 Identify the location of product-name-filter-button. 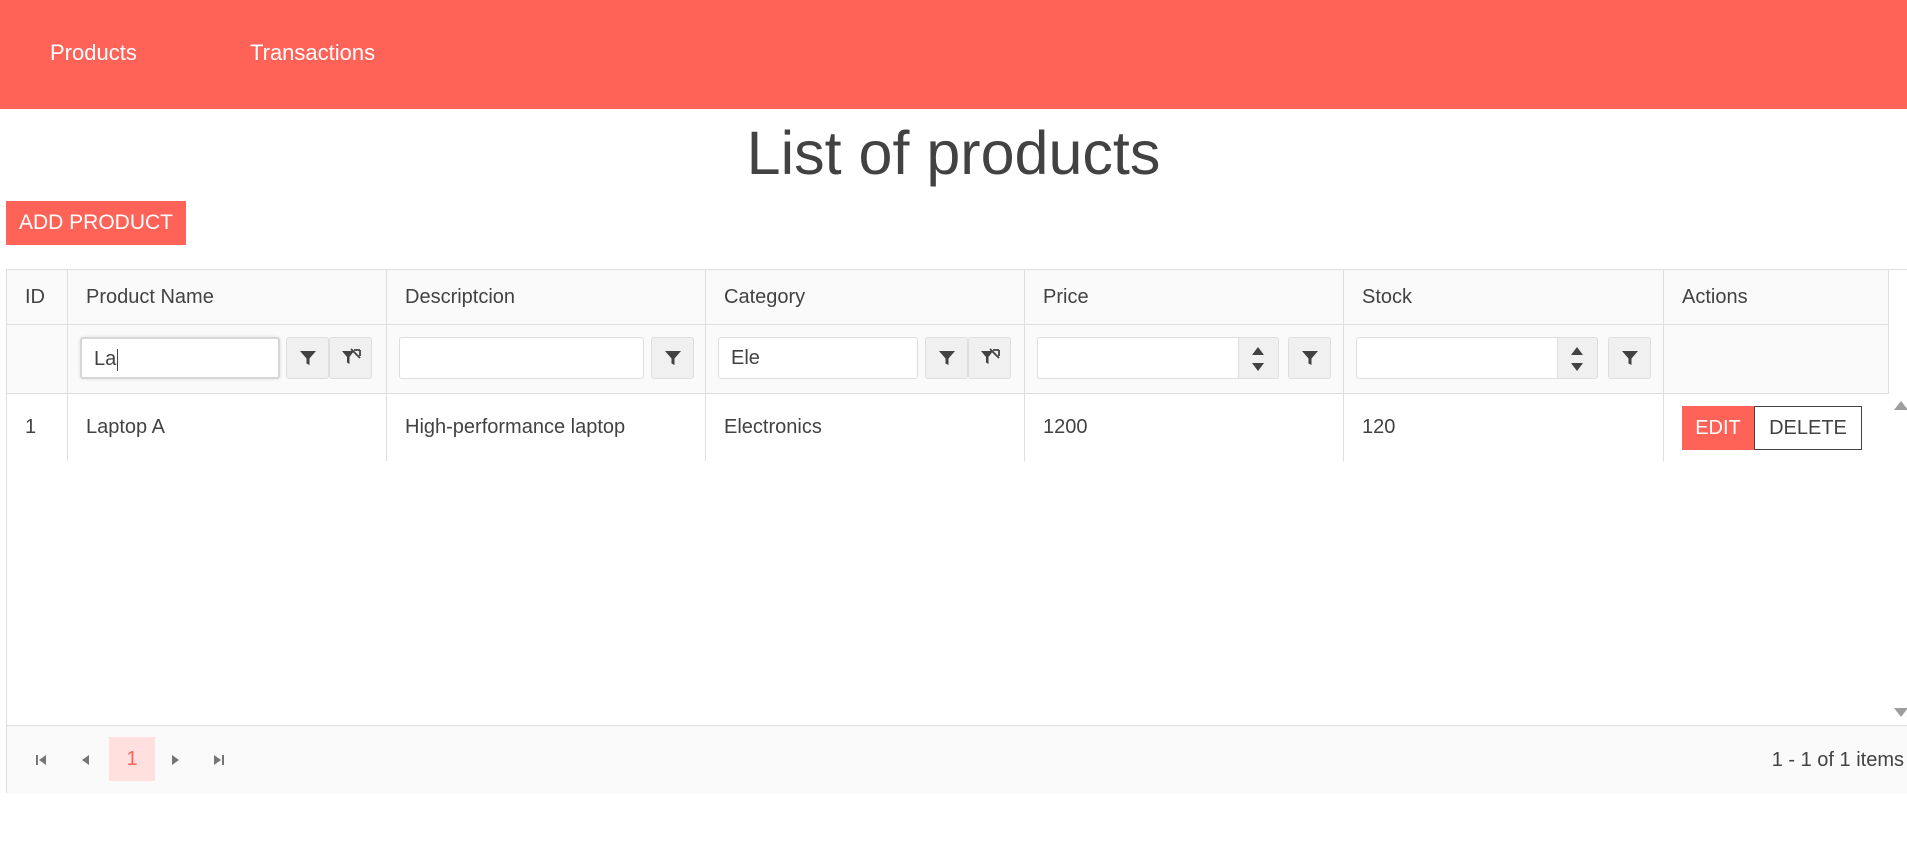
(307, 358).